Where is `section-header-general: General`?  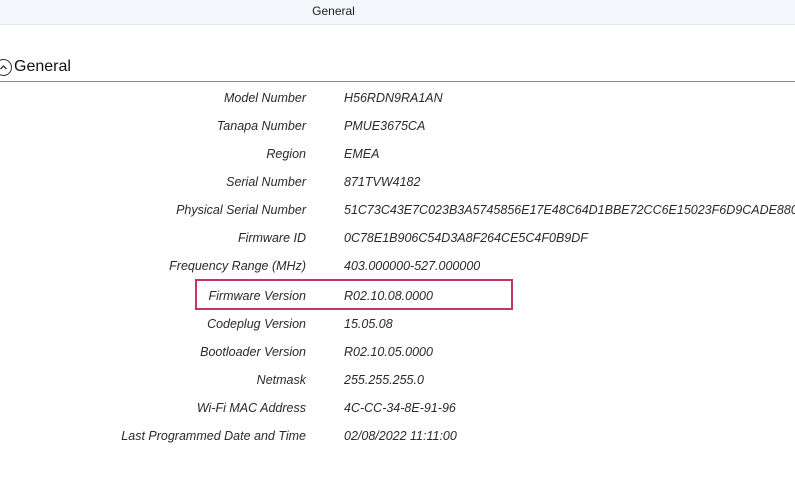 section-header-general: General is located at coordinates (397, 68).